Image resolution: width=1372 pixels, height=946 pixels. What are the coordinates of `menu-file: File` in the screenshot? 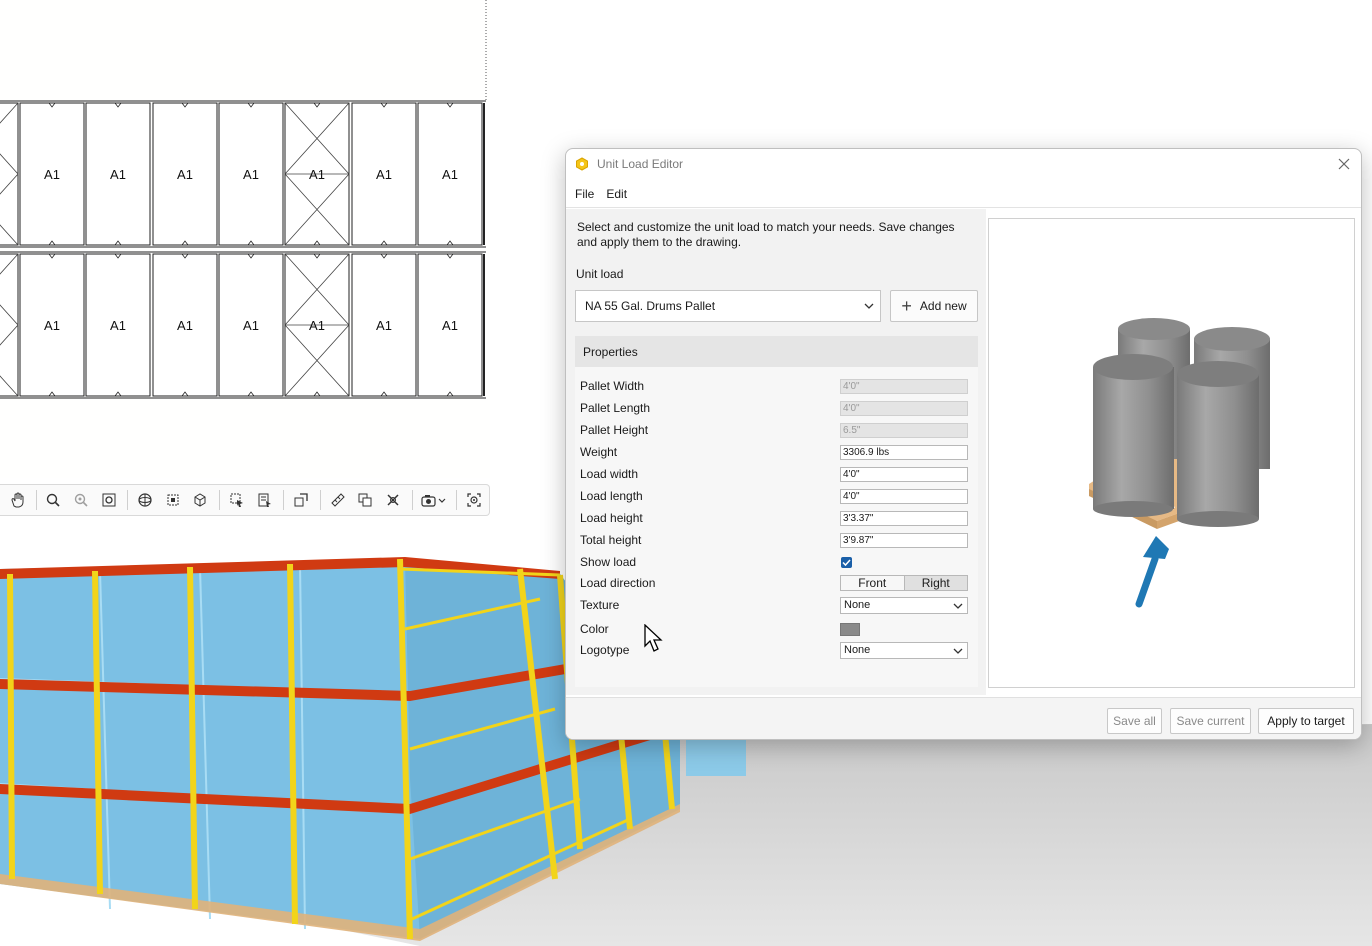 It's located at (584, 194).